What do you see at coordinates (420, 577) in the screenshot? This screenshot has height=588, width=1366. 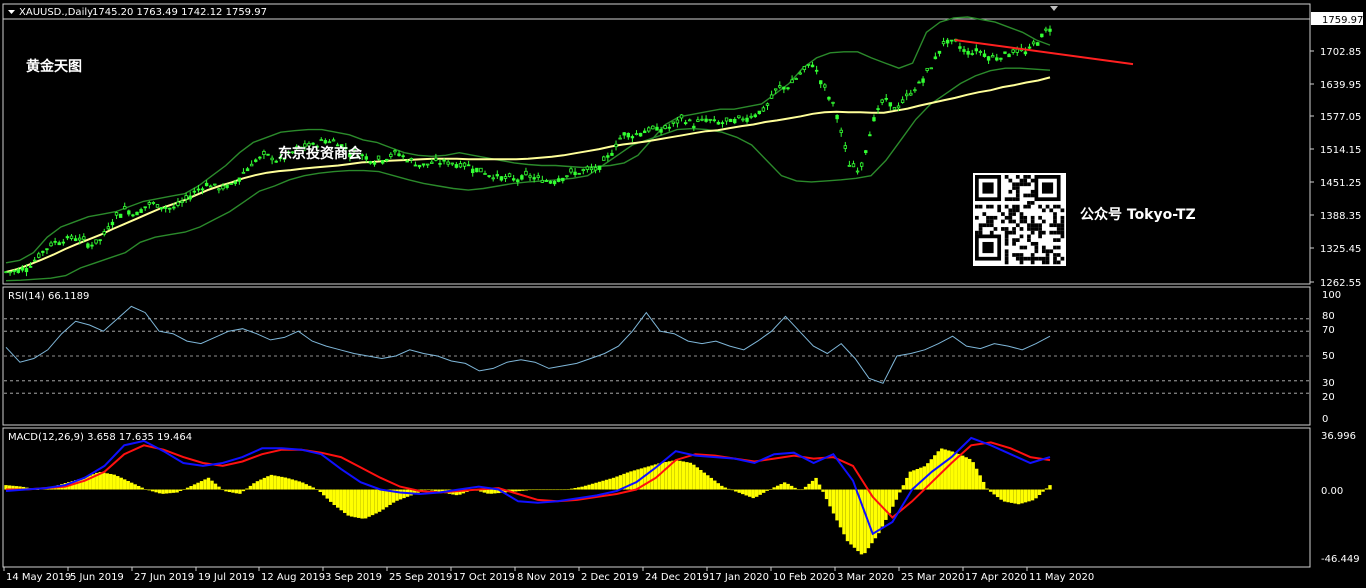 I see `x-tick-label: 25 Sep 2019` at bounding box center [420, 577].